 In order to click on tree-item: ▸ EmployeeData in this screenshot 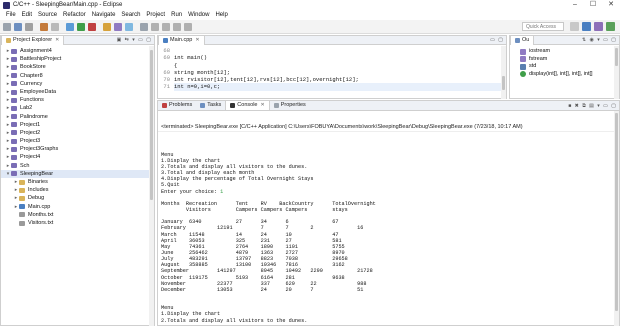, I will do `click(77, 92)`.